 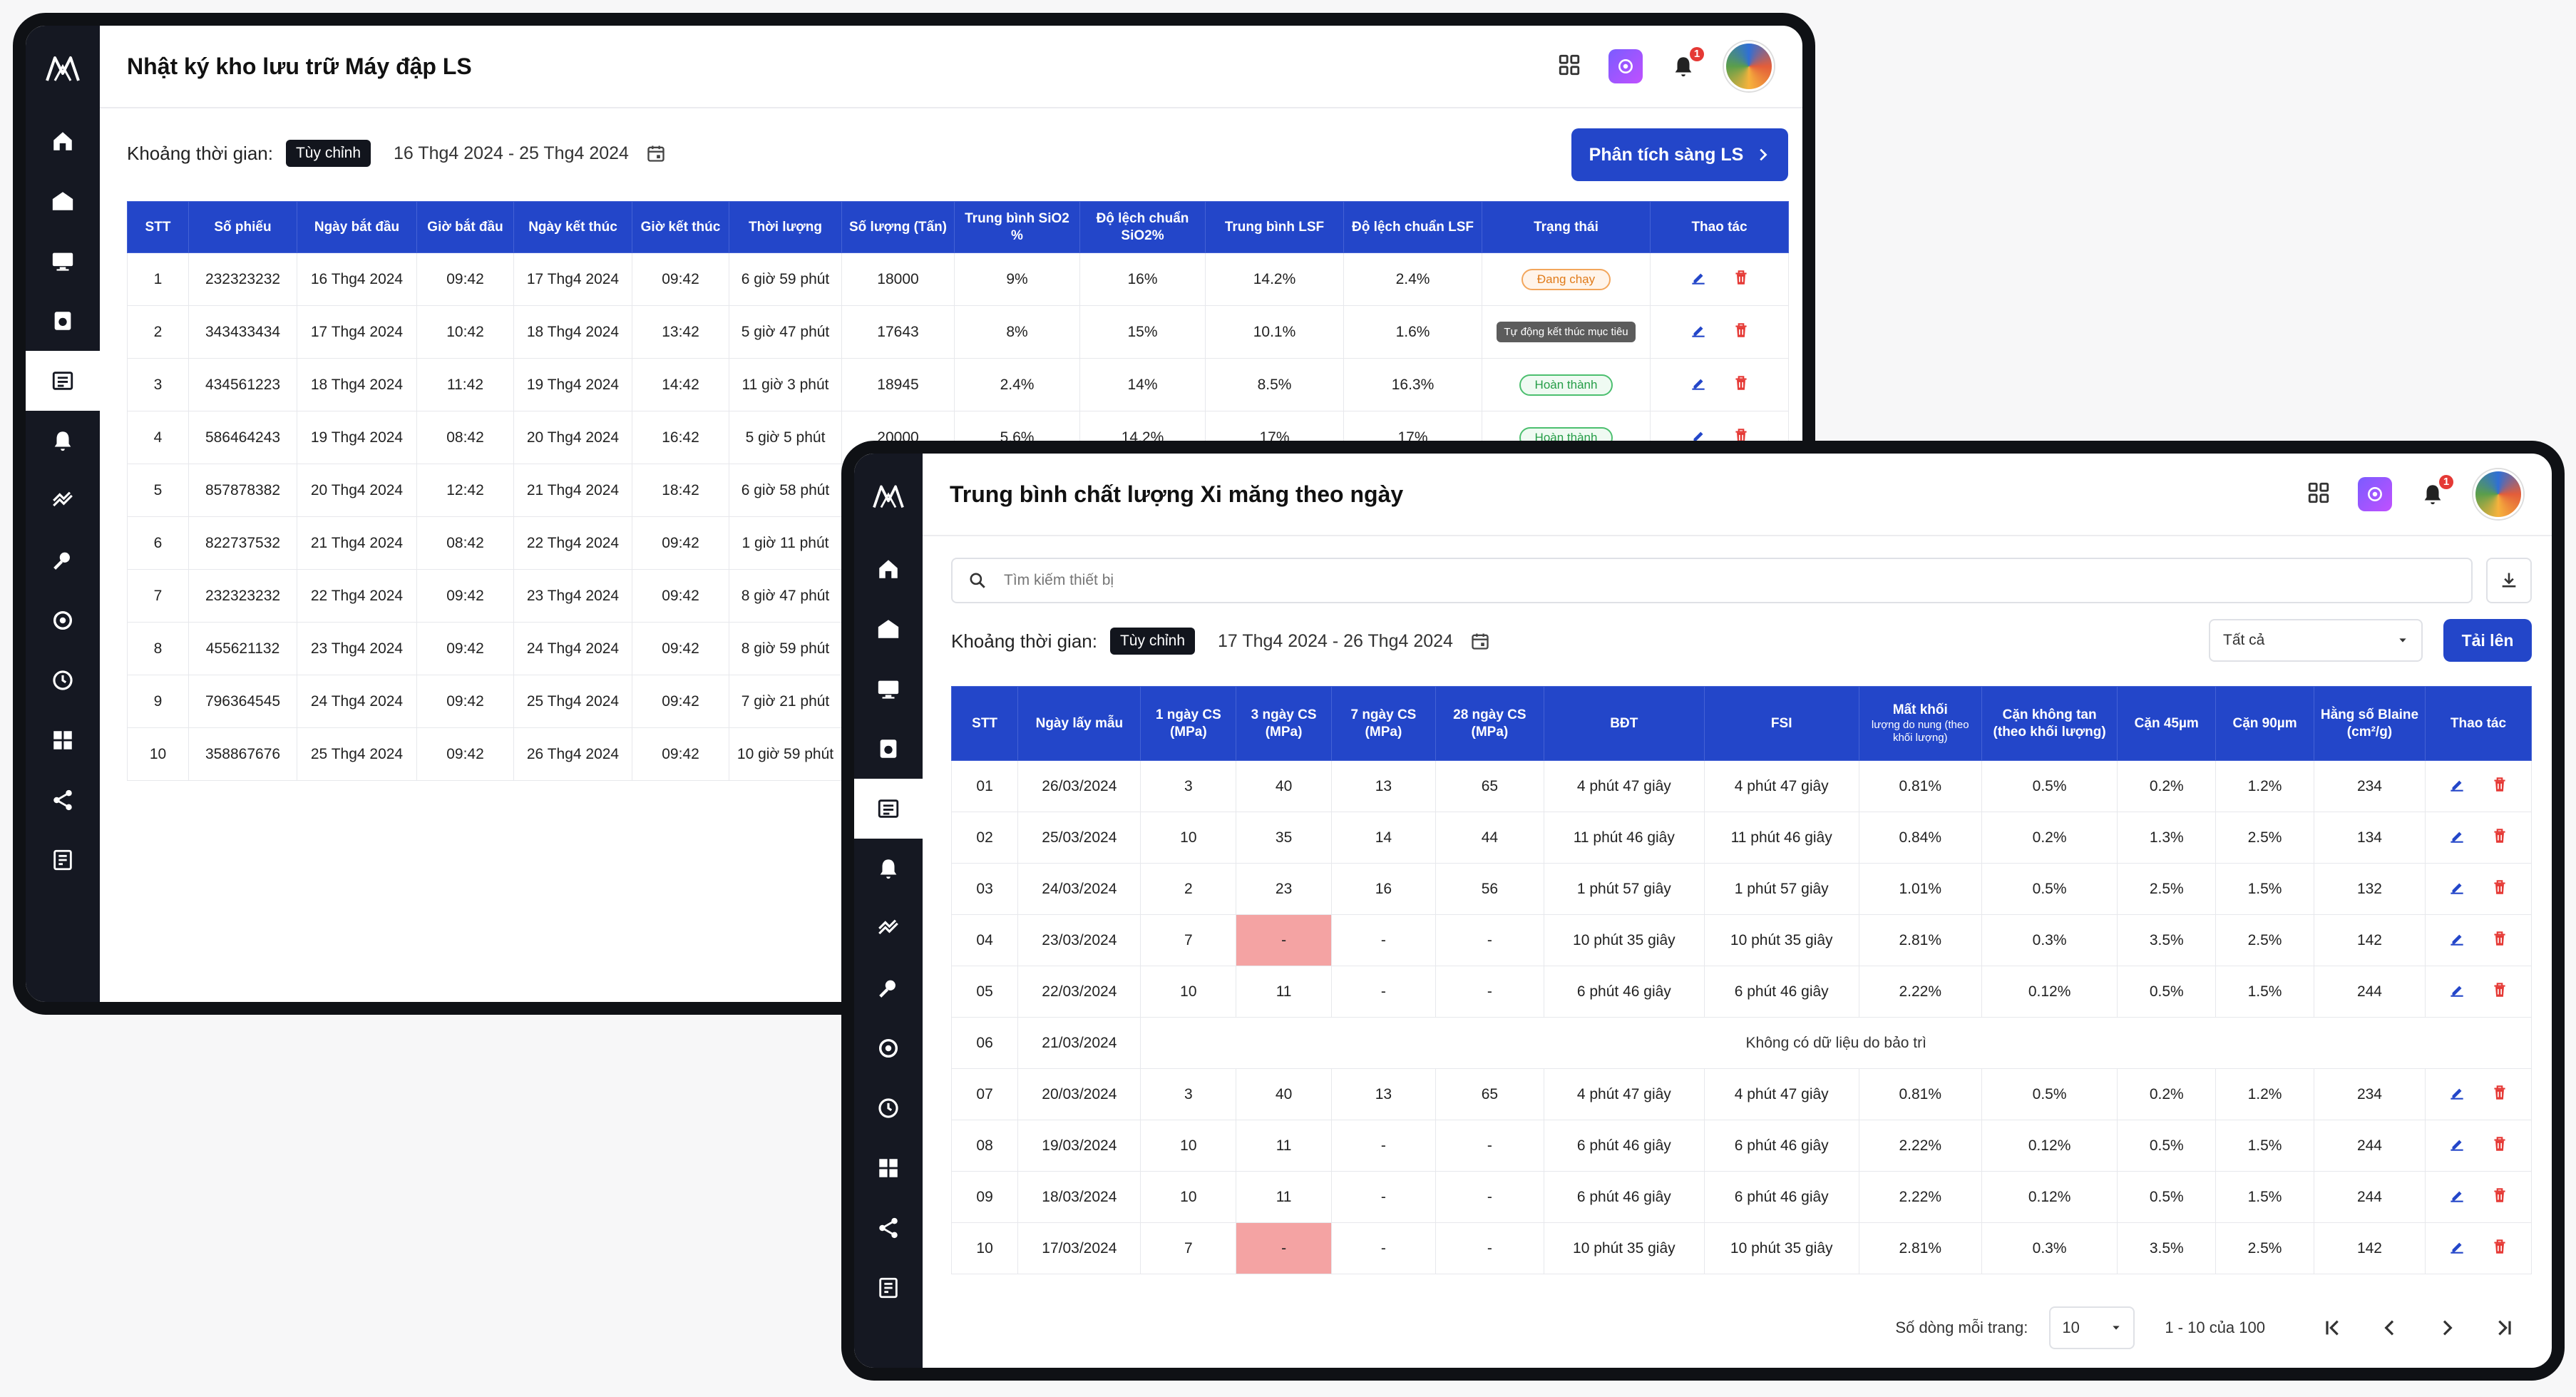 What do you see at coordinates (1188, 1197) in the screenshot?
I see `table-cell: 10` at bounding box center [1188, 1197].